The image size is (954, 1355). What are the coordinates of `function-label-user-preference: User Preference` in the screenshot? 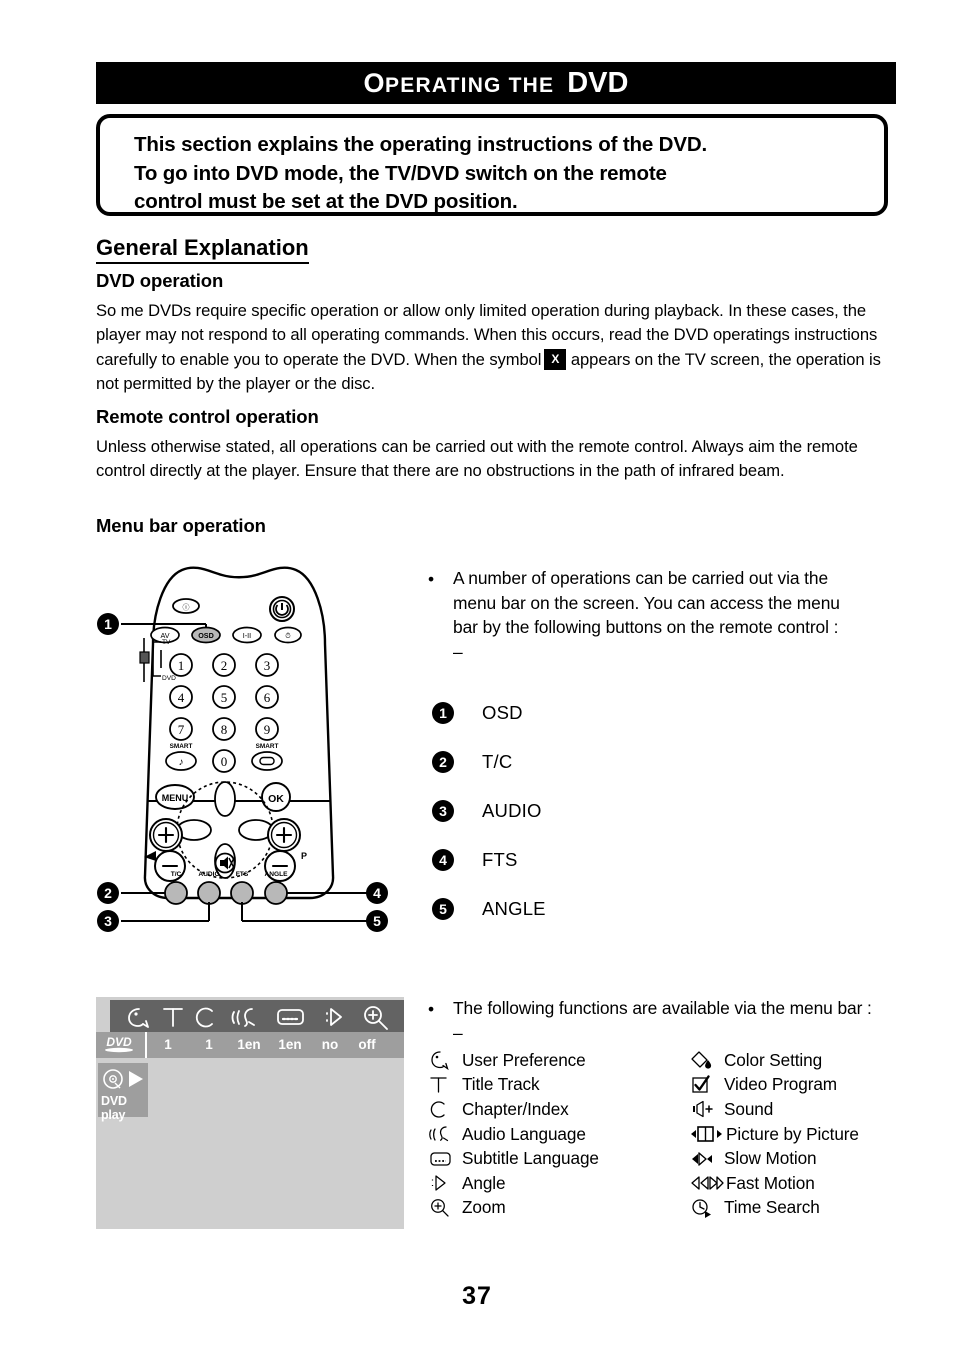 It's located at (524, 1059).